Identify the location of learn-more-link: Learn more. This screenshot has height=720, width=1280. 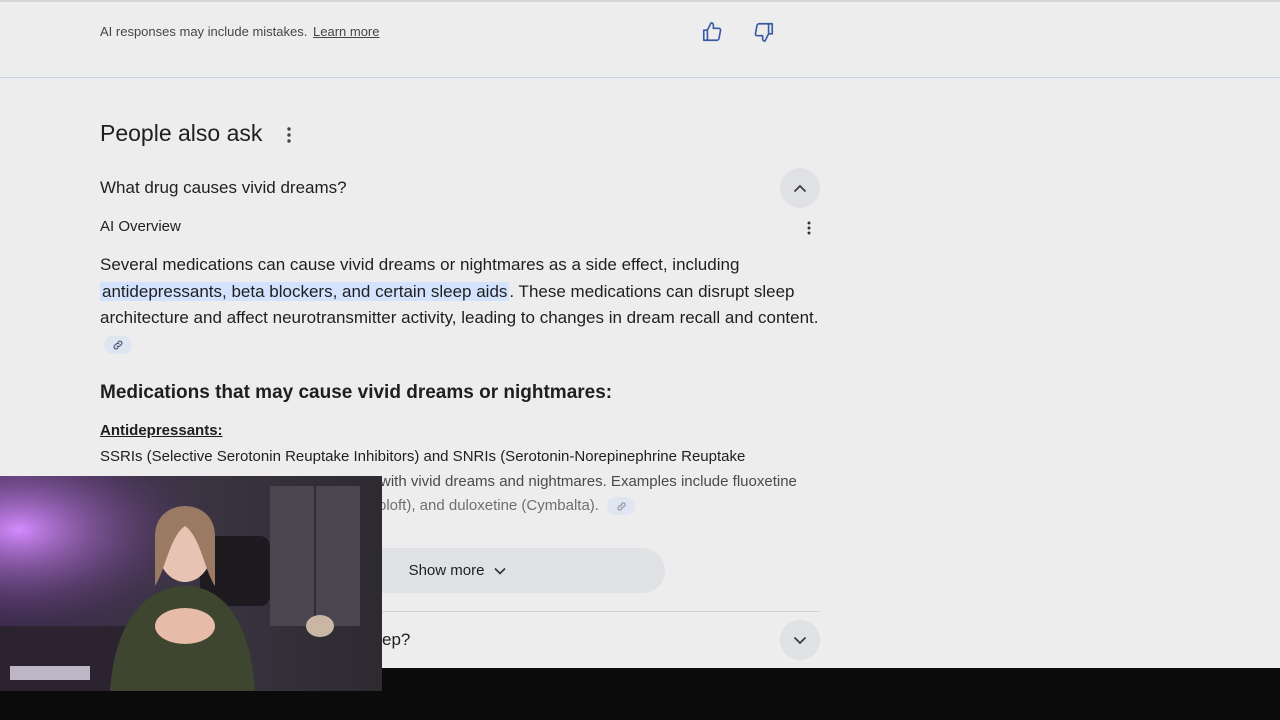
(346, 31).